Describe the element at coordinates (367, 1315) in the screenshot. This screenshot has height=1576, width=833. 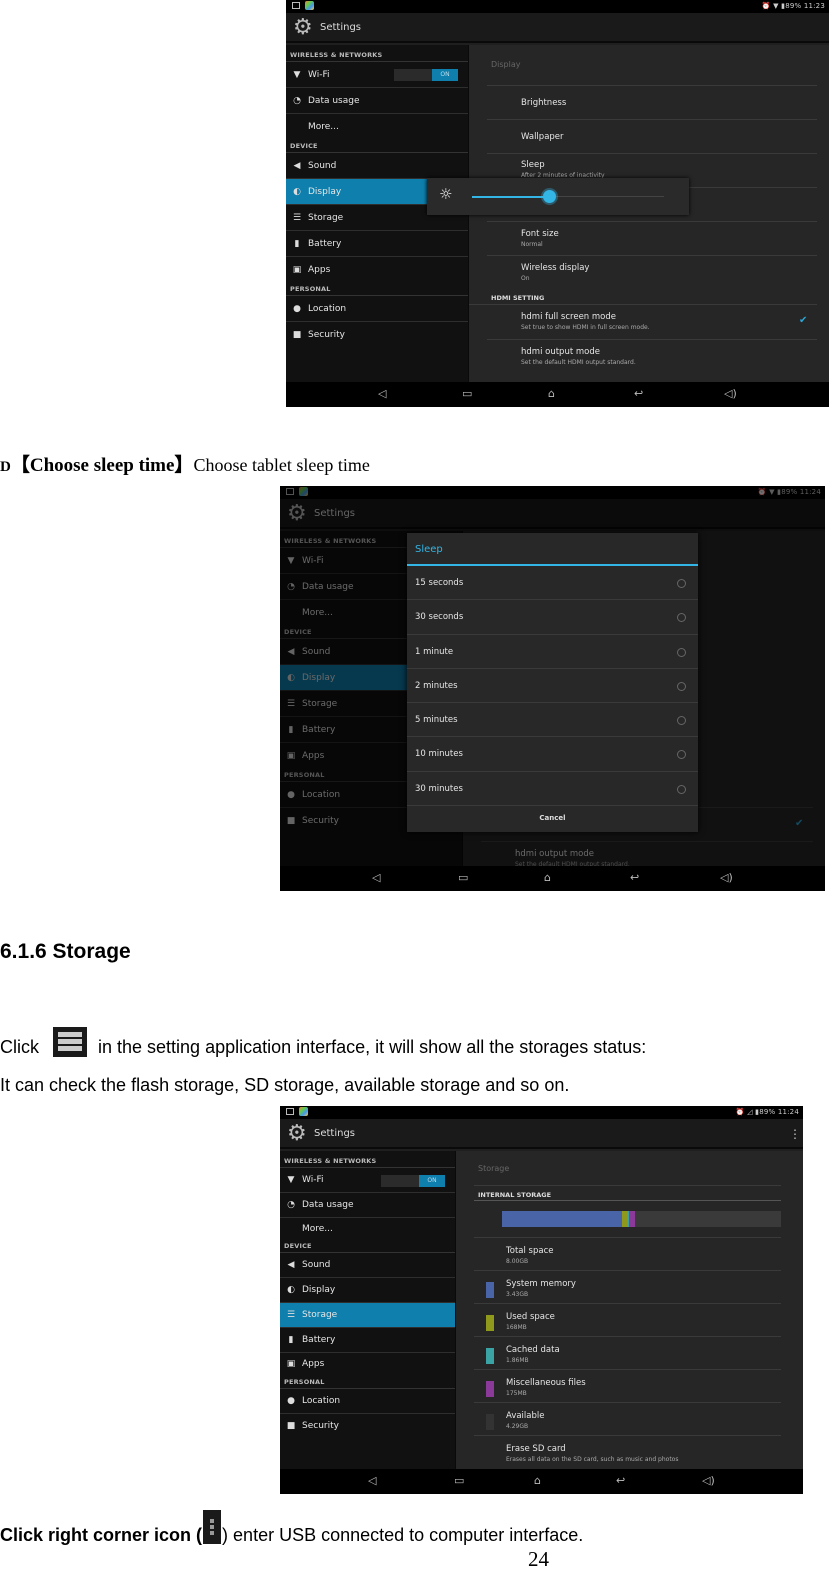
I see `sidebar-item-storage: ☰Storage` at that location.